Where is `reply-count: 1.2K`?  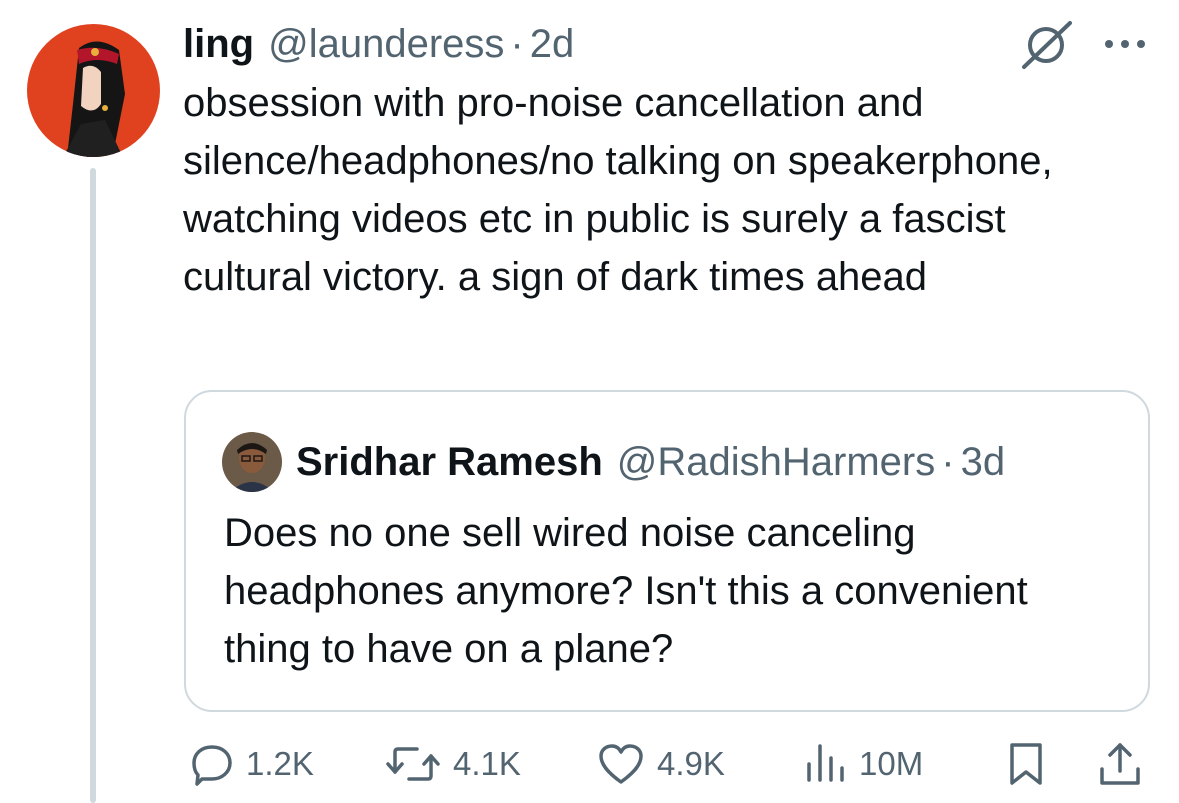 reply-count: 1.2K is located at coordinates (280, 763).